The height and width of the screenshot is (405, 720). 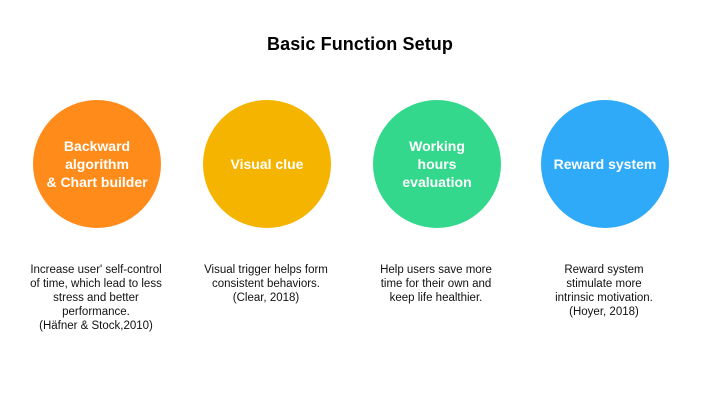 I want to click on feature-circle-backward-algorithm: Backward algorithm & Chart builder, so click(x=97, y=164).